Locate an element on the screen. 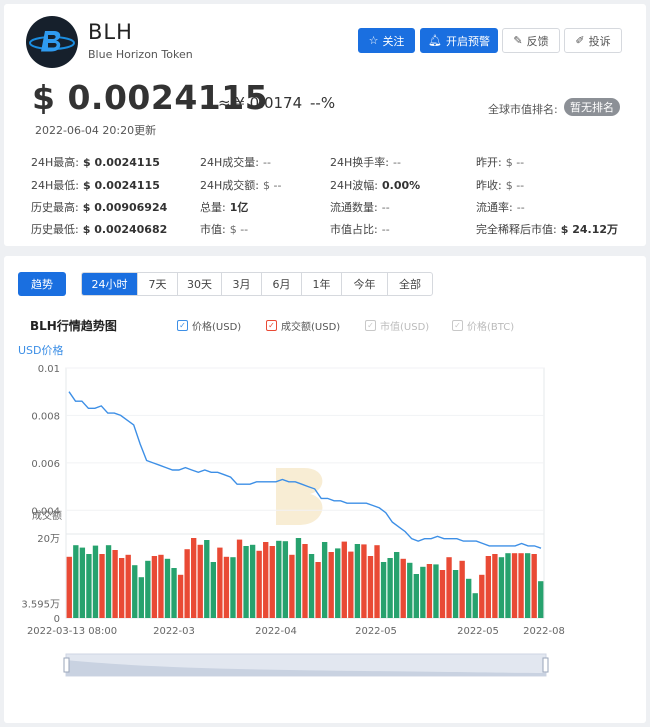 The width and height of the screenshot is (650, 727). rank-label: 全球市值排名: is located at coordinates (523, 109).